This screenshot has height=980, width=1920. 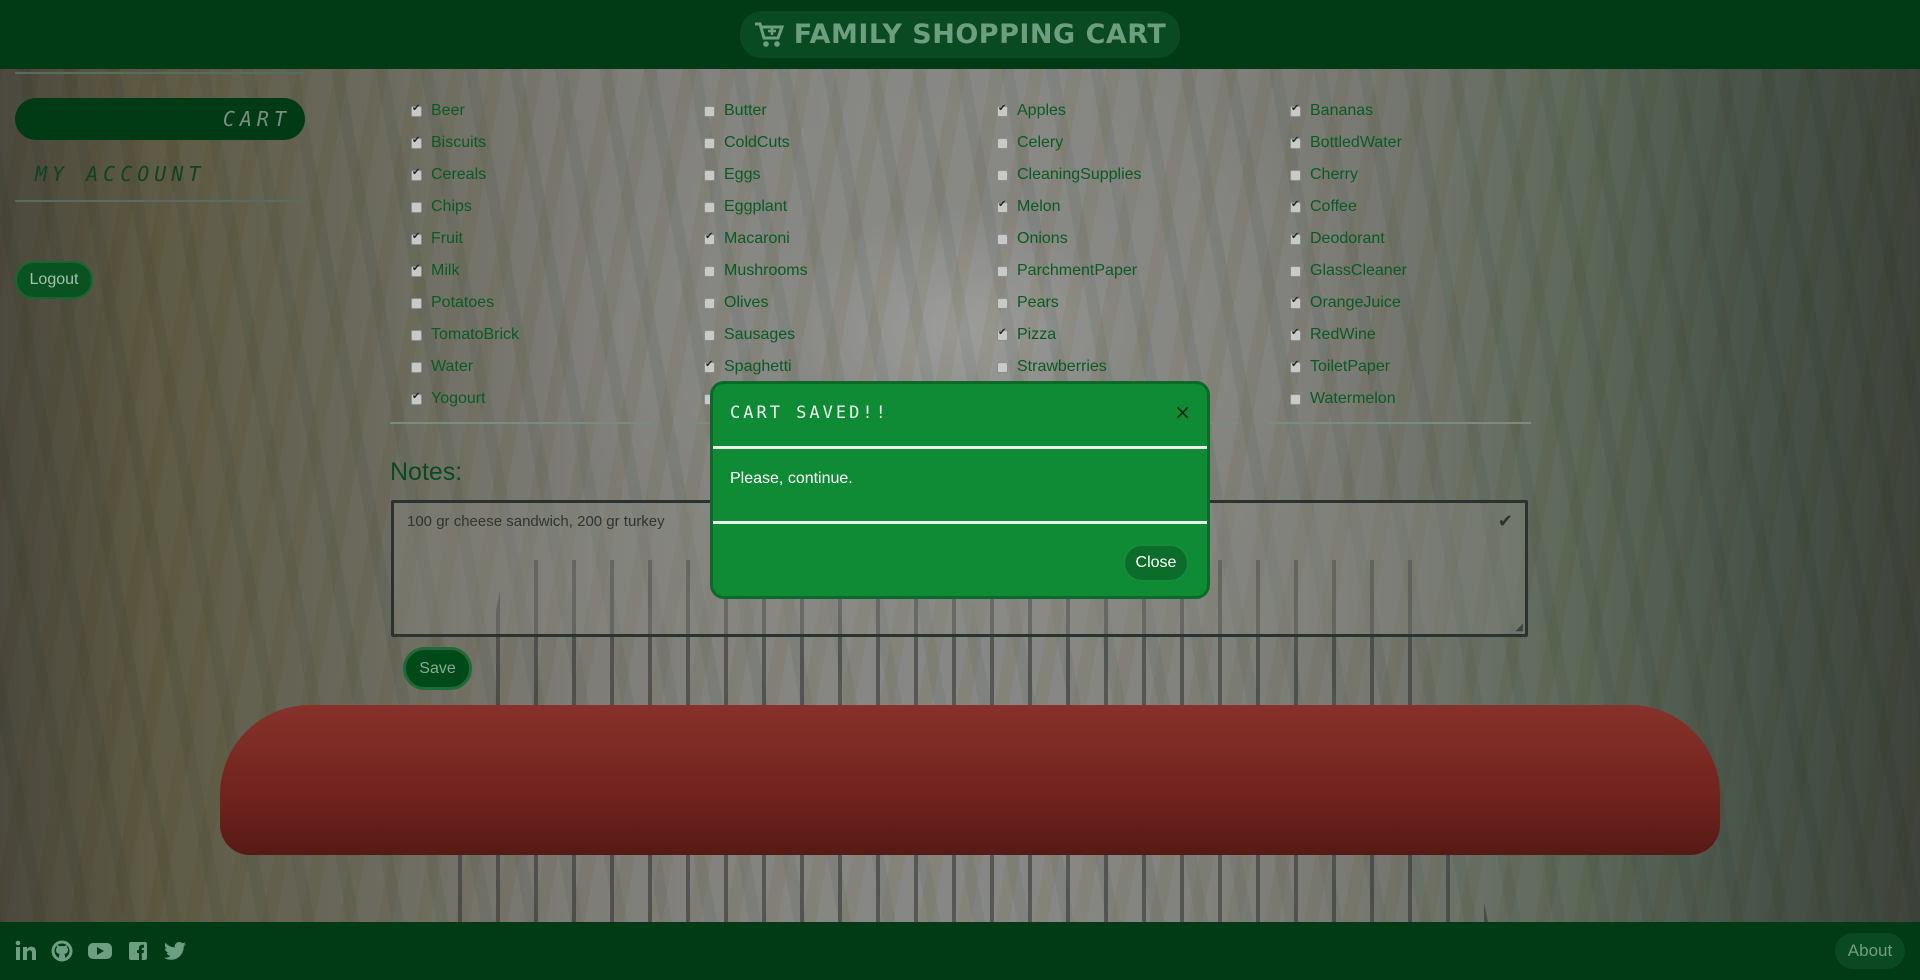 I want to click on about-button: About, so click(x=1870, y=951).